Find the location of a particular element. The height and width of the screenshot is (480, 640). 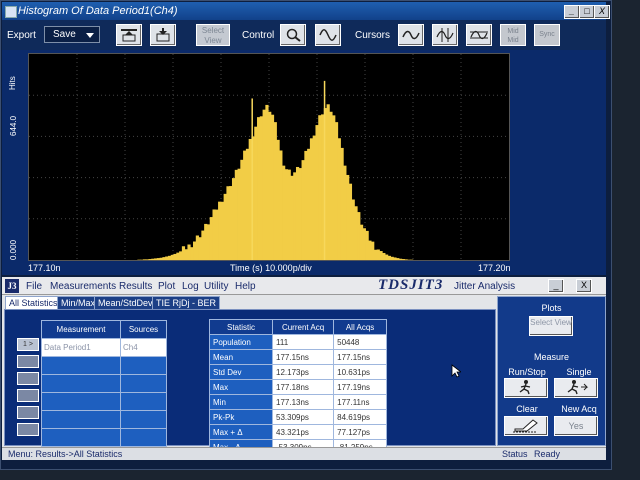

all-acqs-cell: 50448 is located at coordinates (360, 342).